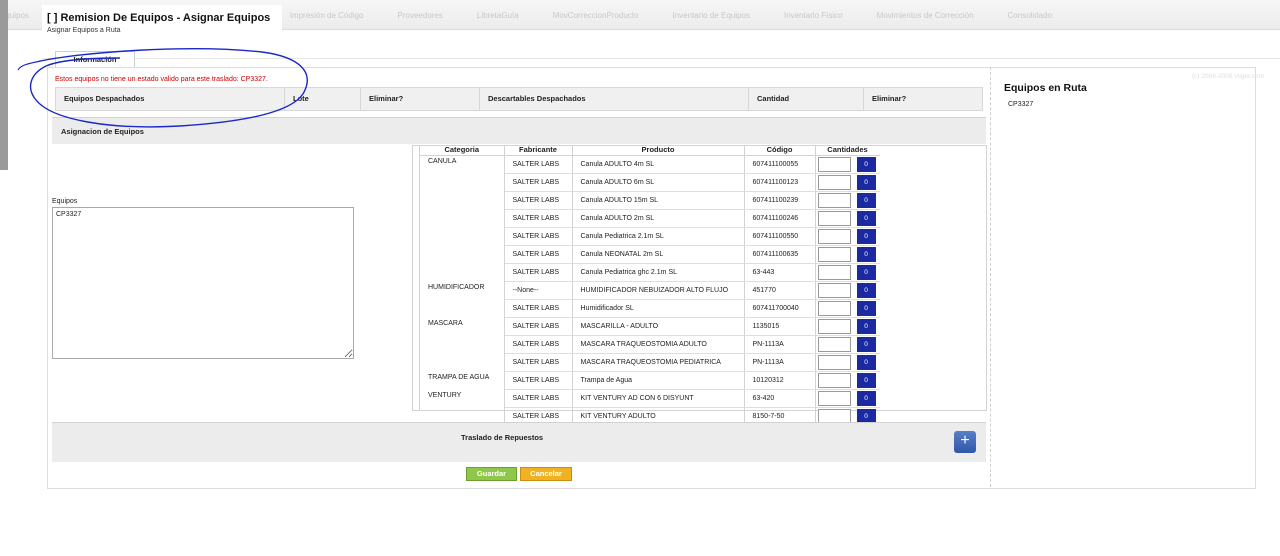 The height and width of the screenshot is (556, 1280). I want to click on codigo-cell: 607411100239, so click(780, 200).